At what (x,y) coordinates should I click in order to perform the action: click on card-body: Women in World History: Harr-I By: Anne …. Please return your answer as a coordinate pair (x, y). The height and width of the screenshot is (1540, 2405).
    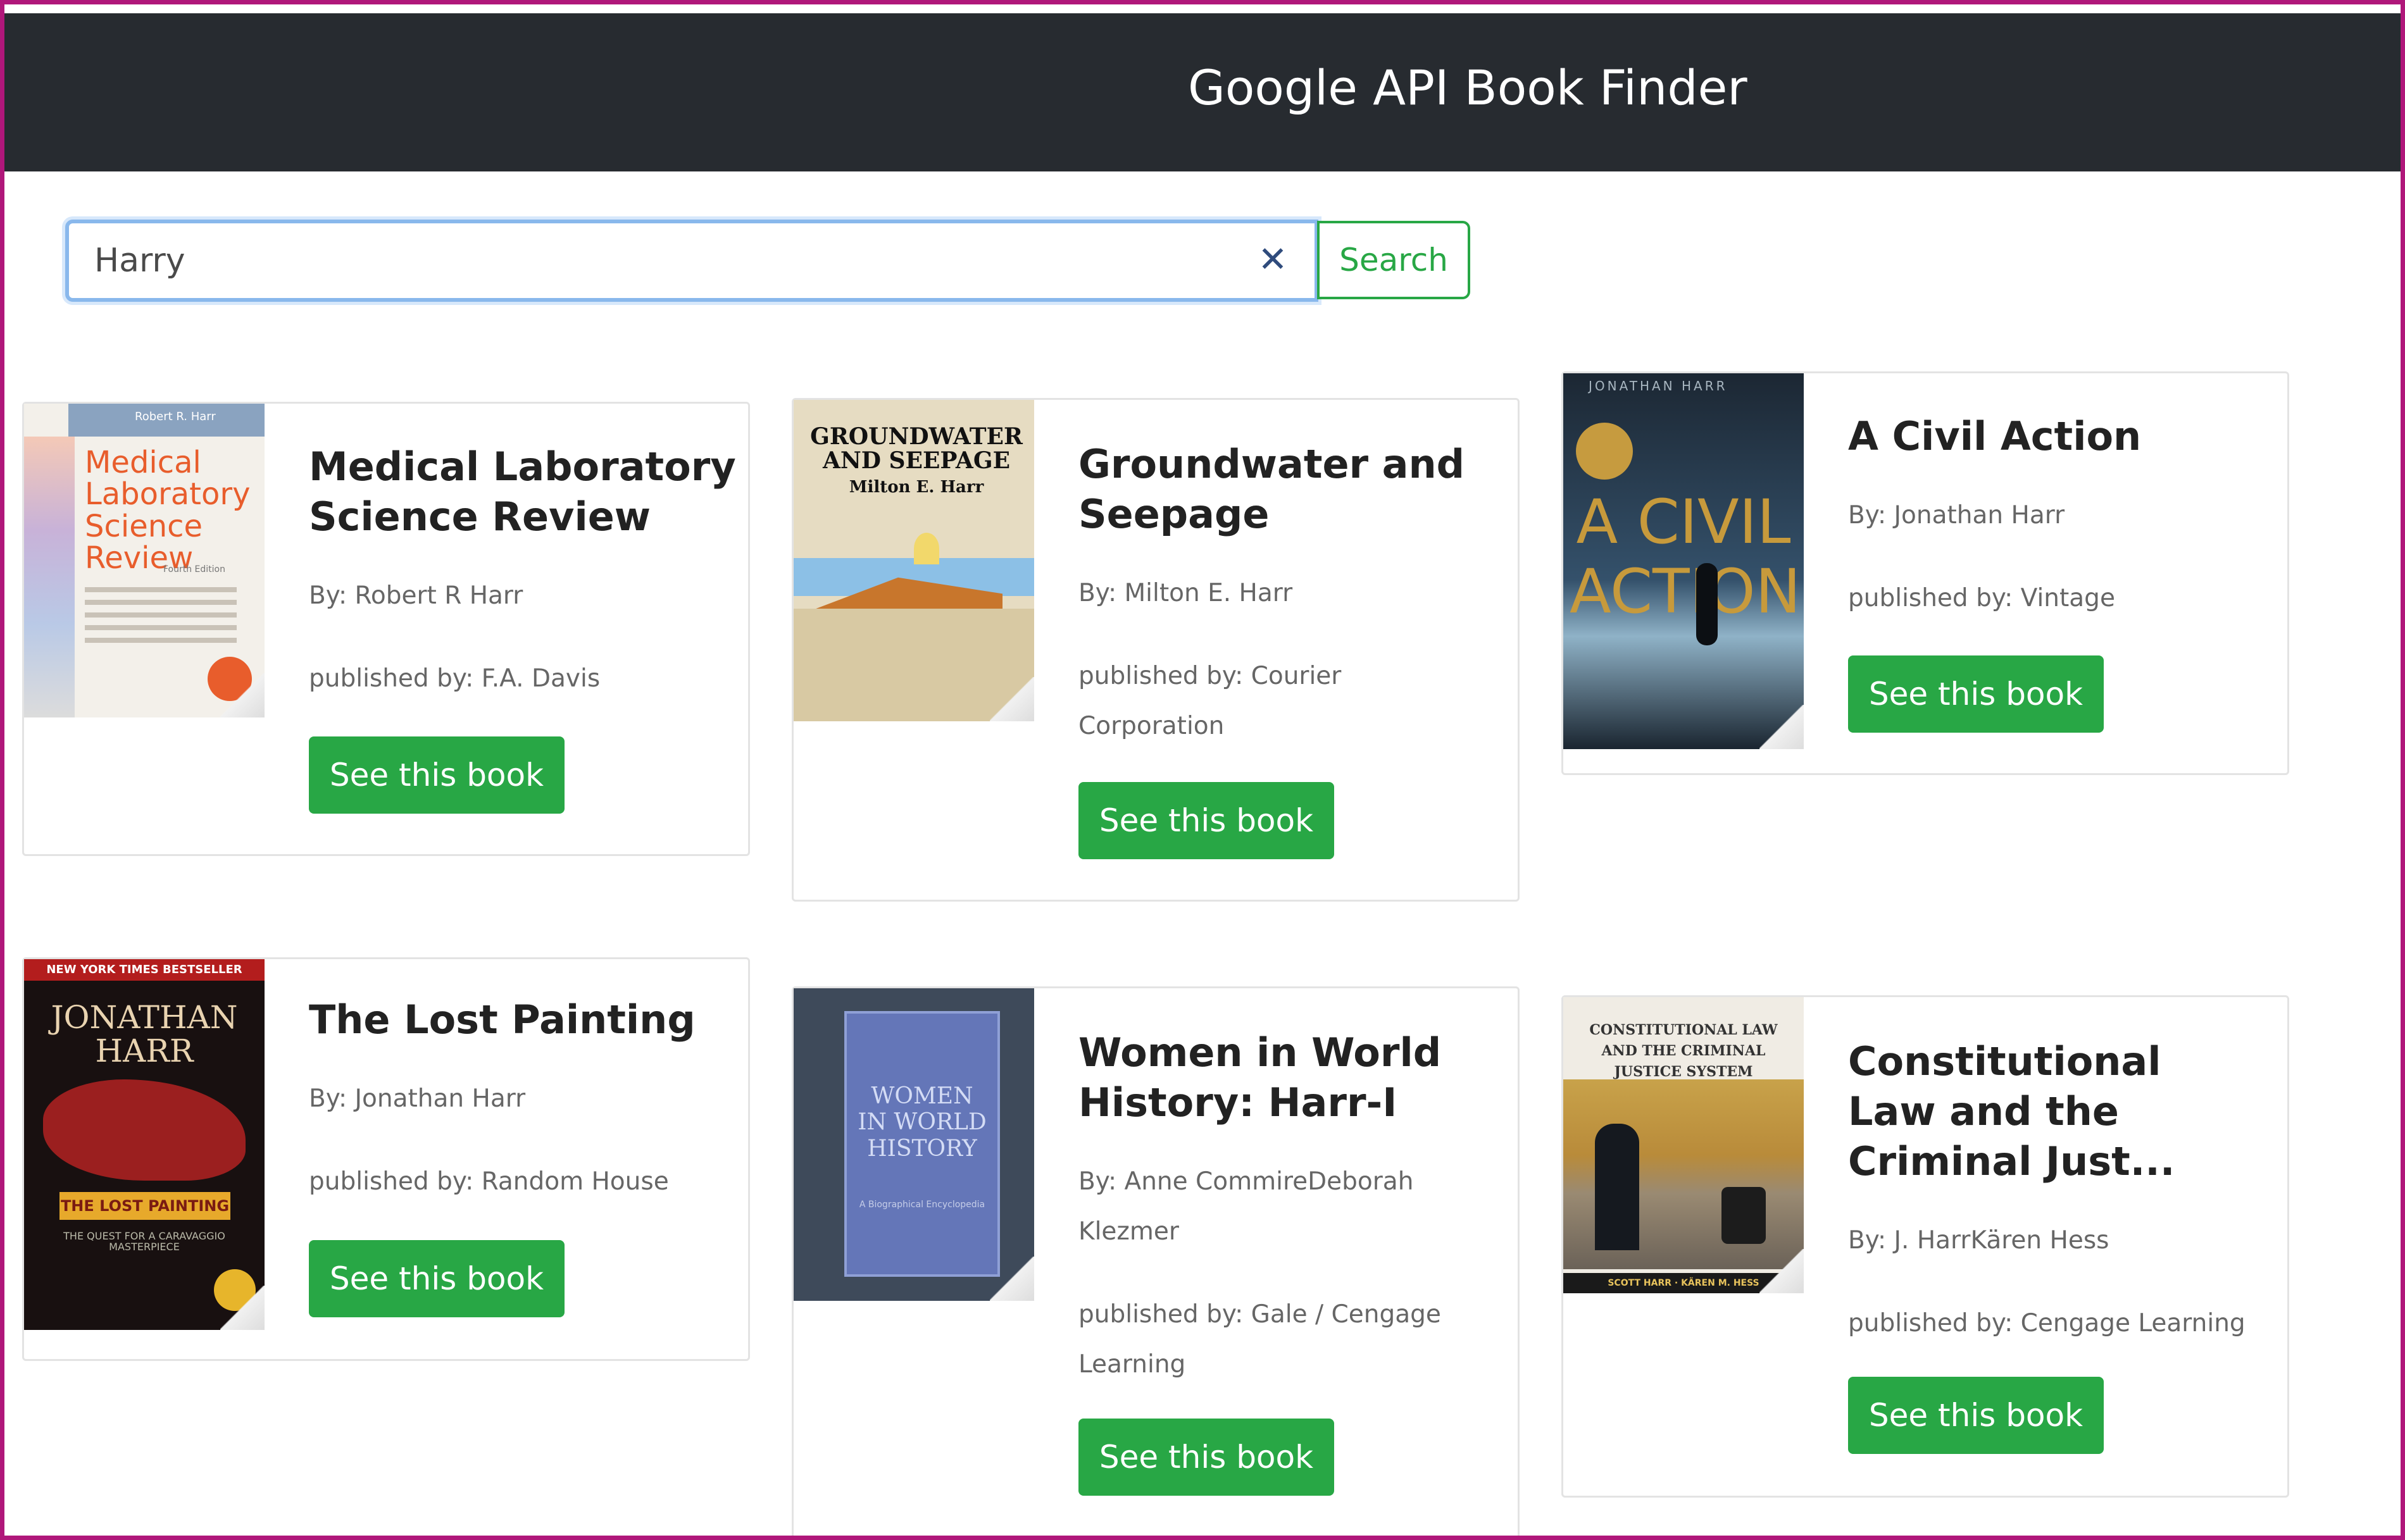
    Looking at the image, I should click on (1300, 1208).